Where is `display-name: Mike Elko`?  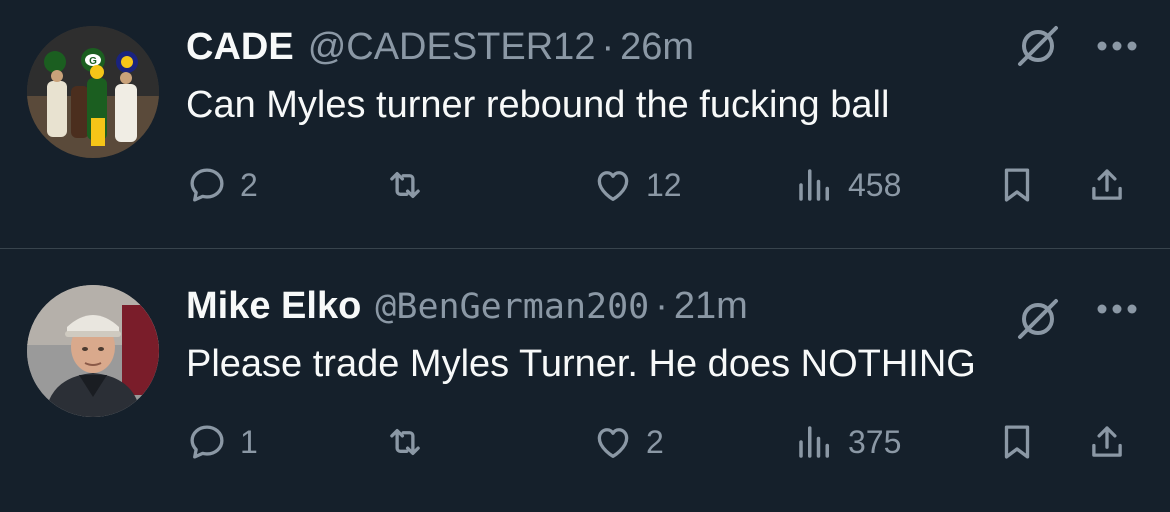
display-name: Mike Elko is located at coordinates (273, 306).